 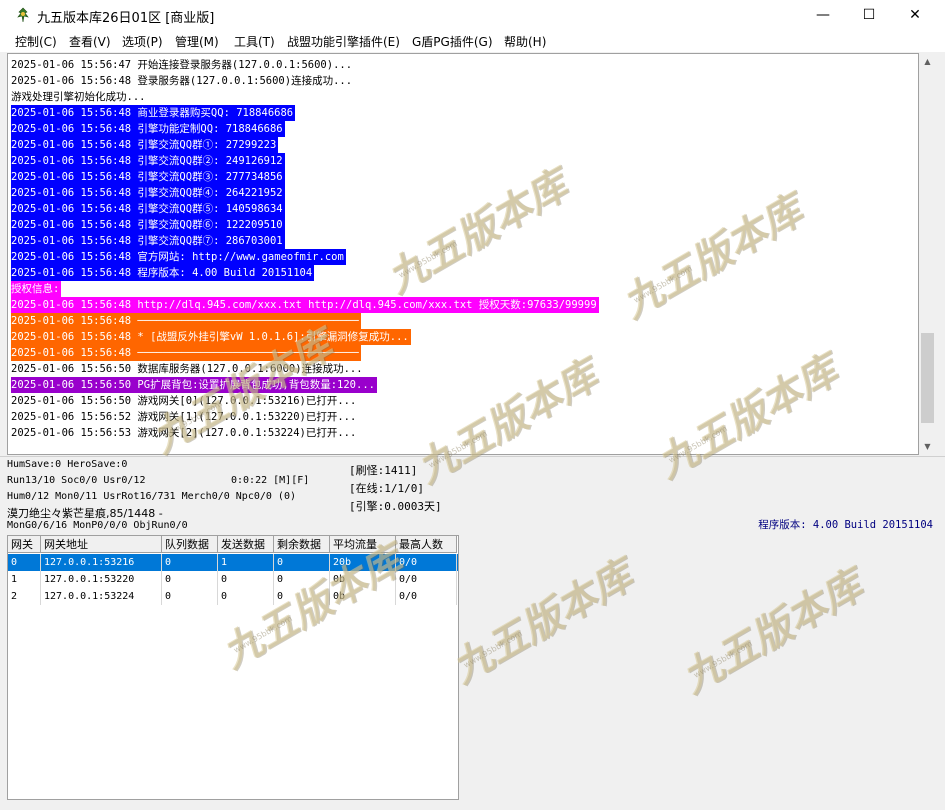 What do you see at coordinates (343, 41) in the screenshot?
I see `menu-engine-plugin: 战盟功能引擎插件(E)` at bounding box center [343, 41].